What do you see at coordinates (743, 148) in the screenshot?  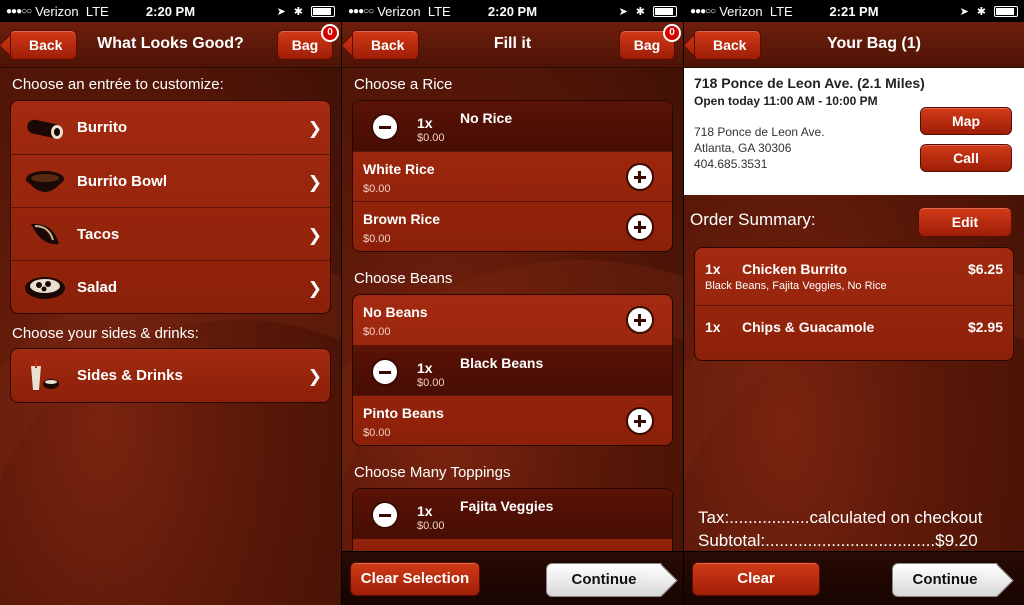 I see `store-address-line2: Atlanta, GA 30306` at bounding box center [743, 148].